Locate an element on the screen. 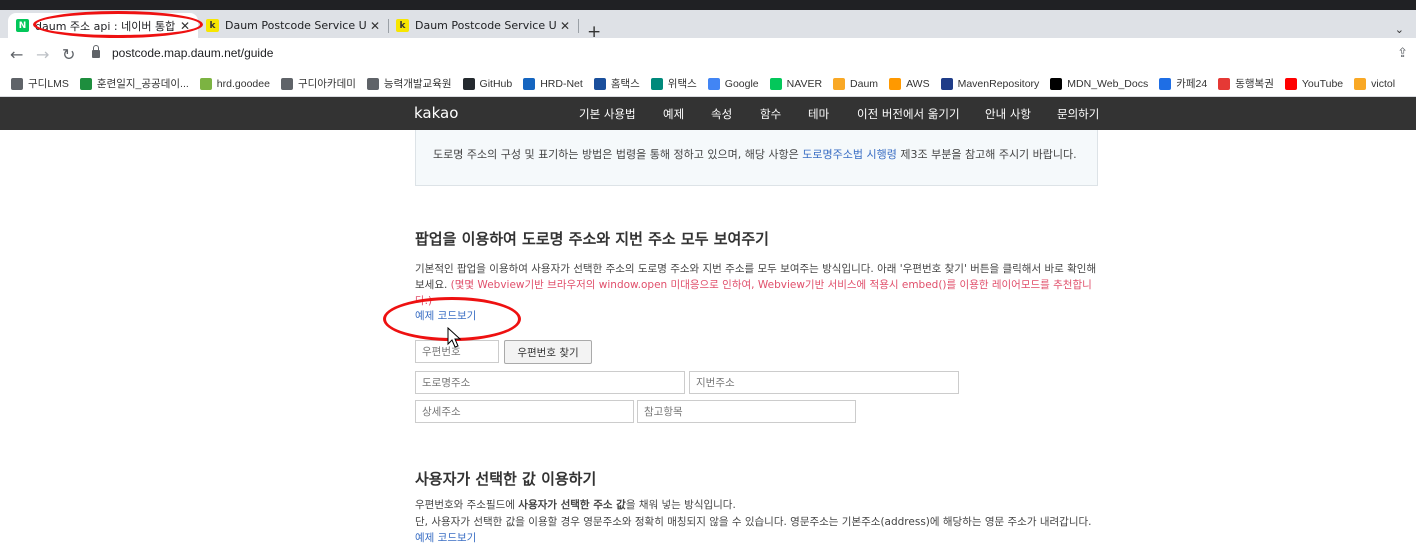  bookmark-label: hrd.goodee is located at coordinates (243, 83).